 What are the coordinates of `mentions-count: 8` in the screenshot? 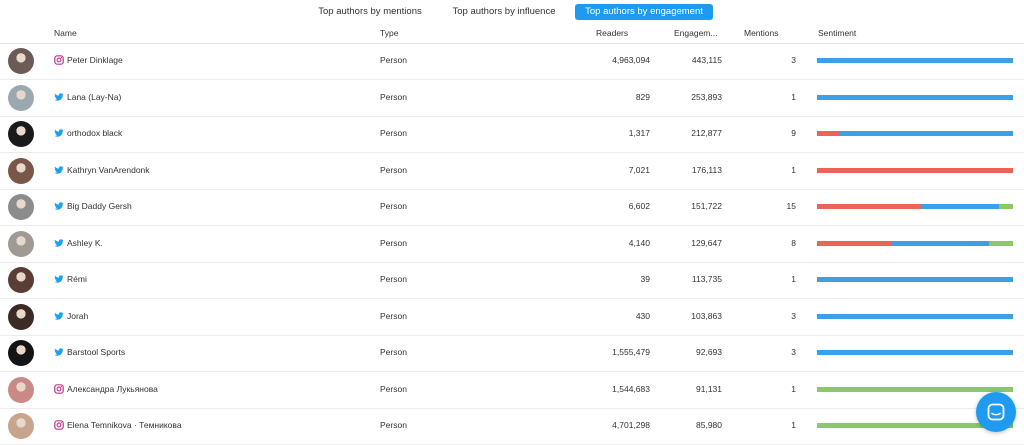 It's located at (793, 242).